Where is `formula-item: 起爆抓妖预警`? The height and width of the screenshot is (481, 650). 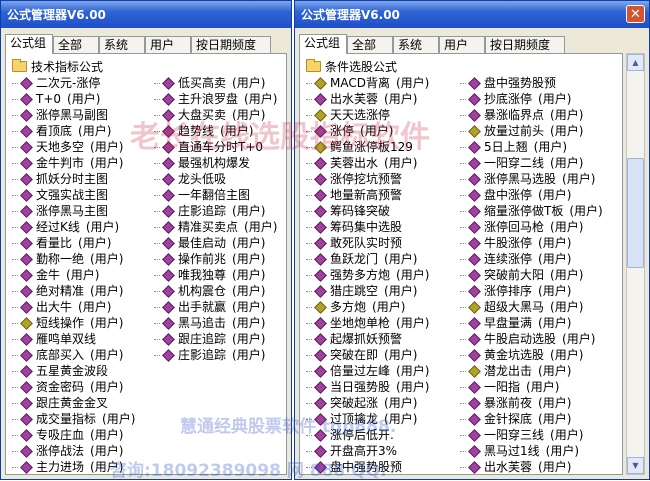
formula-item: 起爆抓妖预警 is located at coordinates (367, 339).